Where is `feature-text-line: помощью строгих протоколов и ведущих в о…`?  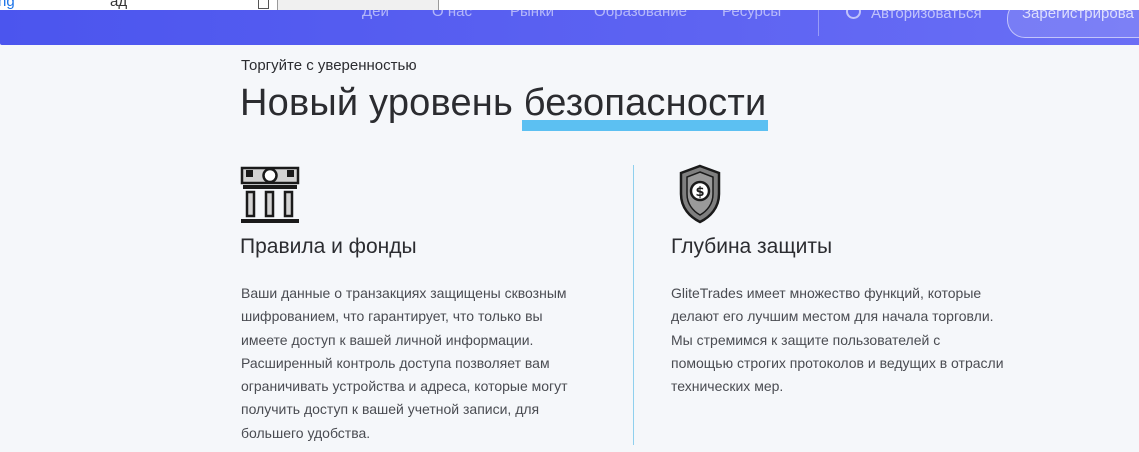
feature-text-line: помощью строгих протоколов и ведущих в о… is located at coordinates (837, 362).